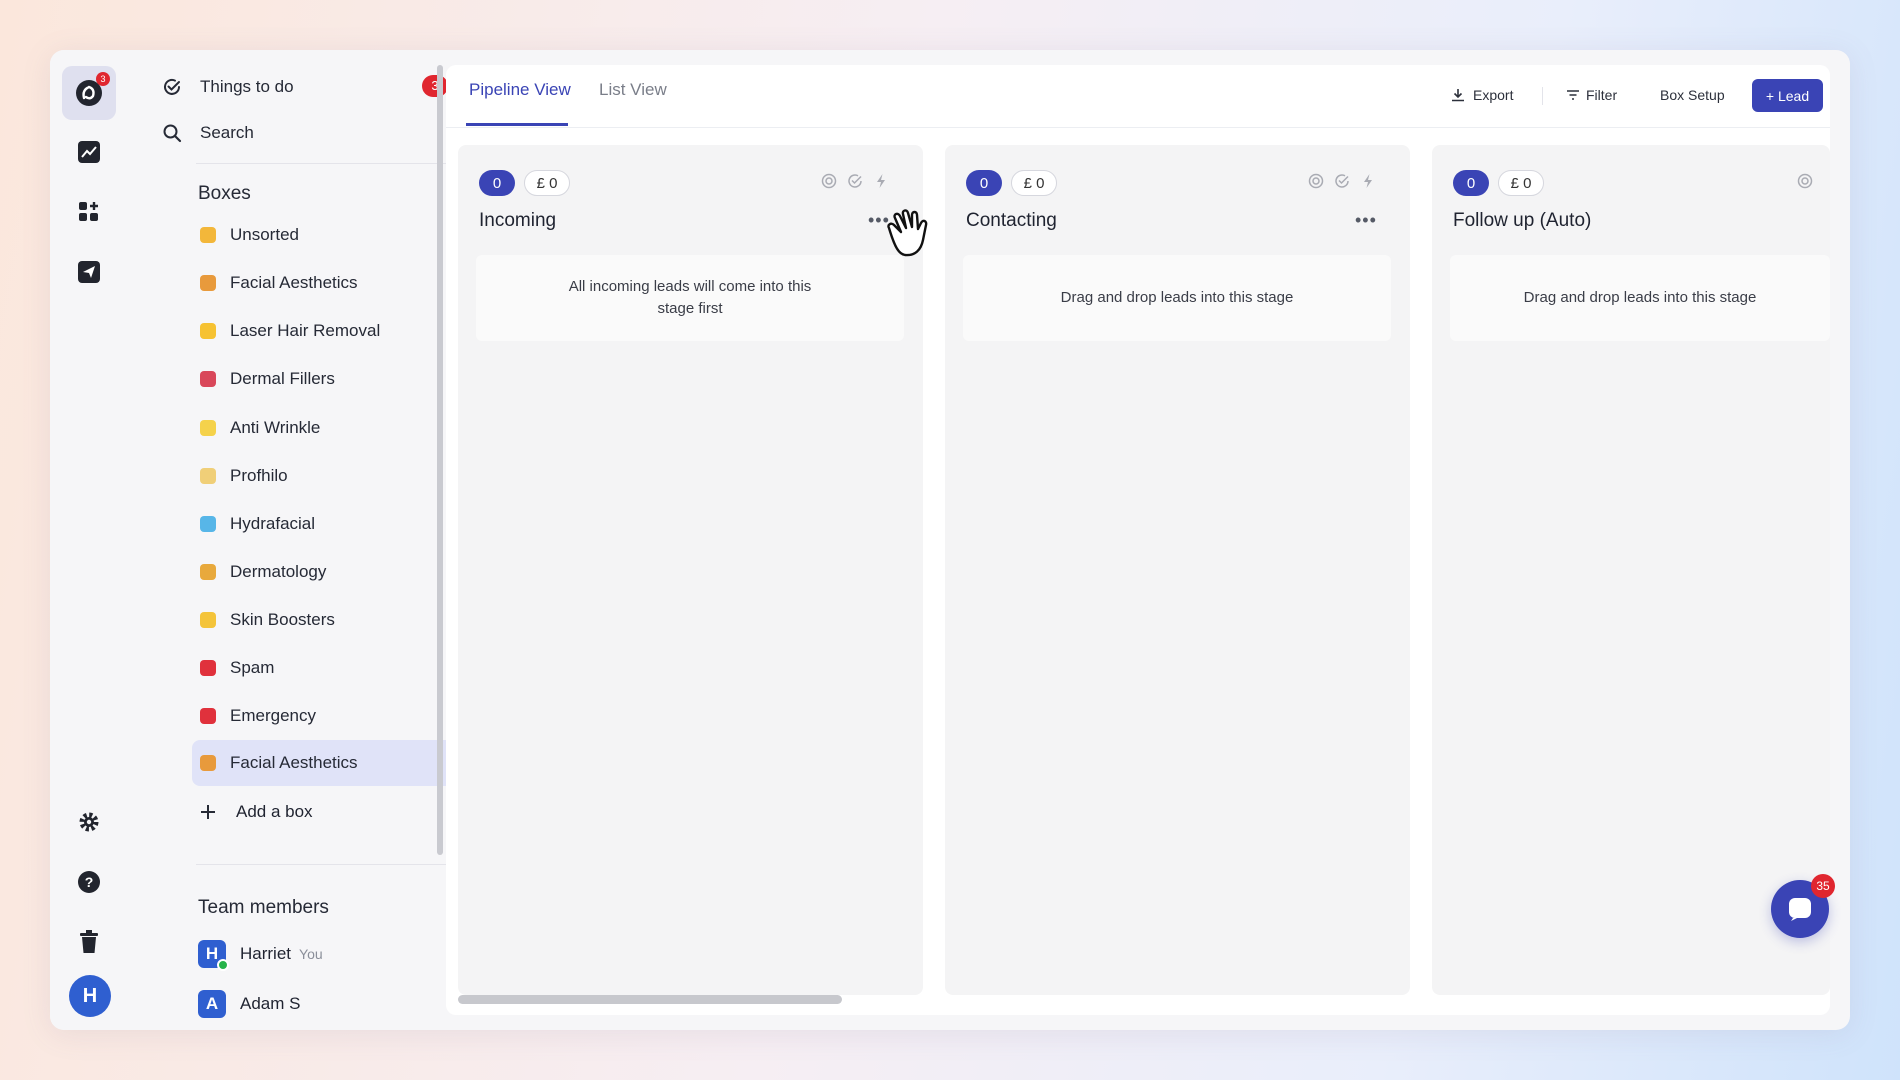  I want to click on trash-button, so click(89, 942).